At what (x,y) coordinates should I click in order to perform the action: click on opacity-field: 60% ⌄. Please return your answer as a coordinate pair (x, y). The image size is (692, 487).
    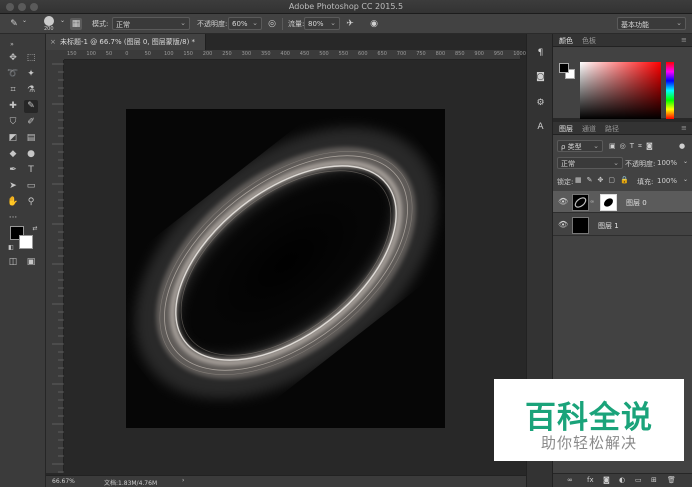
    Looking at the image, I should click on (245, 23).